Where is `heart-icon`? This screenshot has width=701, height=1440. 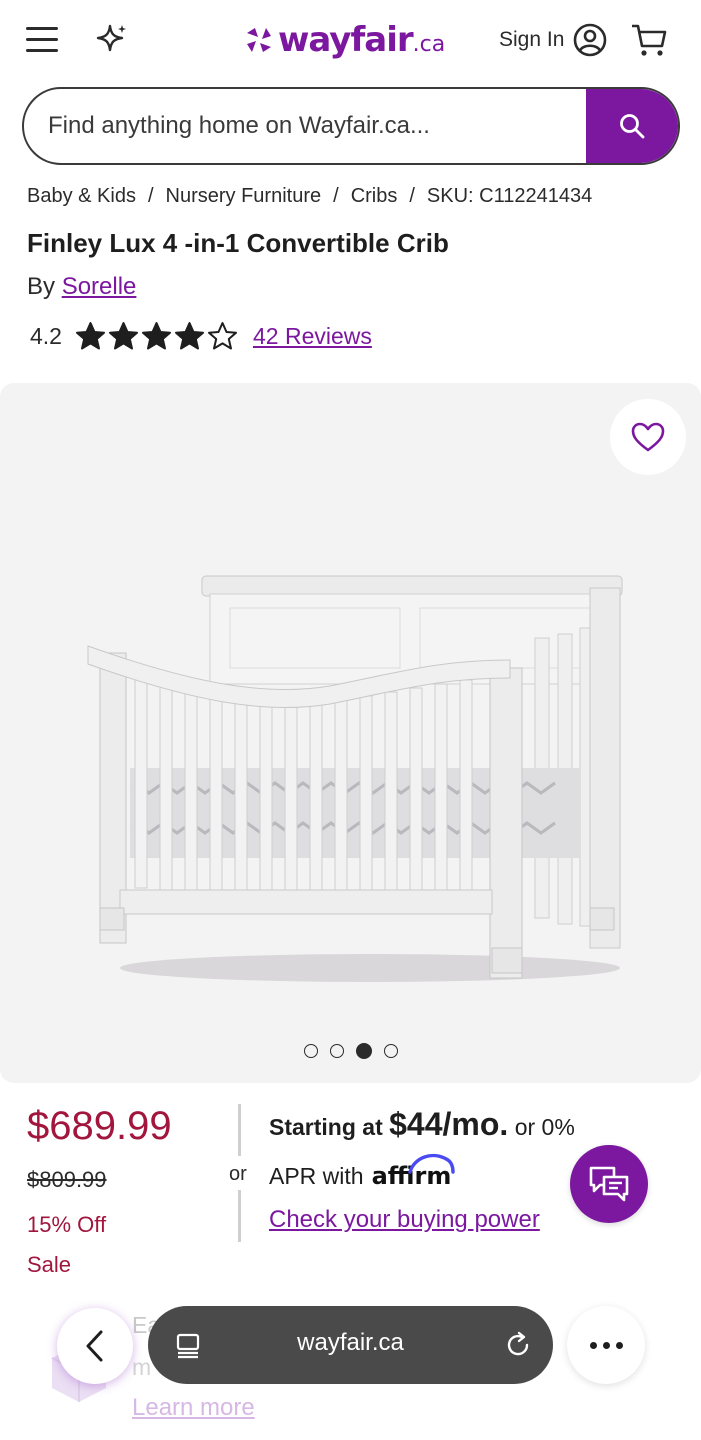 heart-icon is located at coordinates (648, 437).